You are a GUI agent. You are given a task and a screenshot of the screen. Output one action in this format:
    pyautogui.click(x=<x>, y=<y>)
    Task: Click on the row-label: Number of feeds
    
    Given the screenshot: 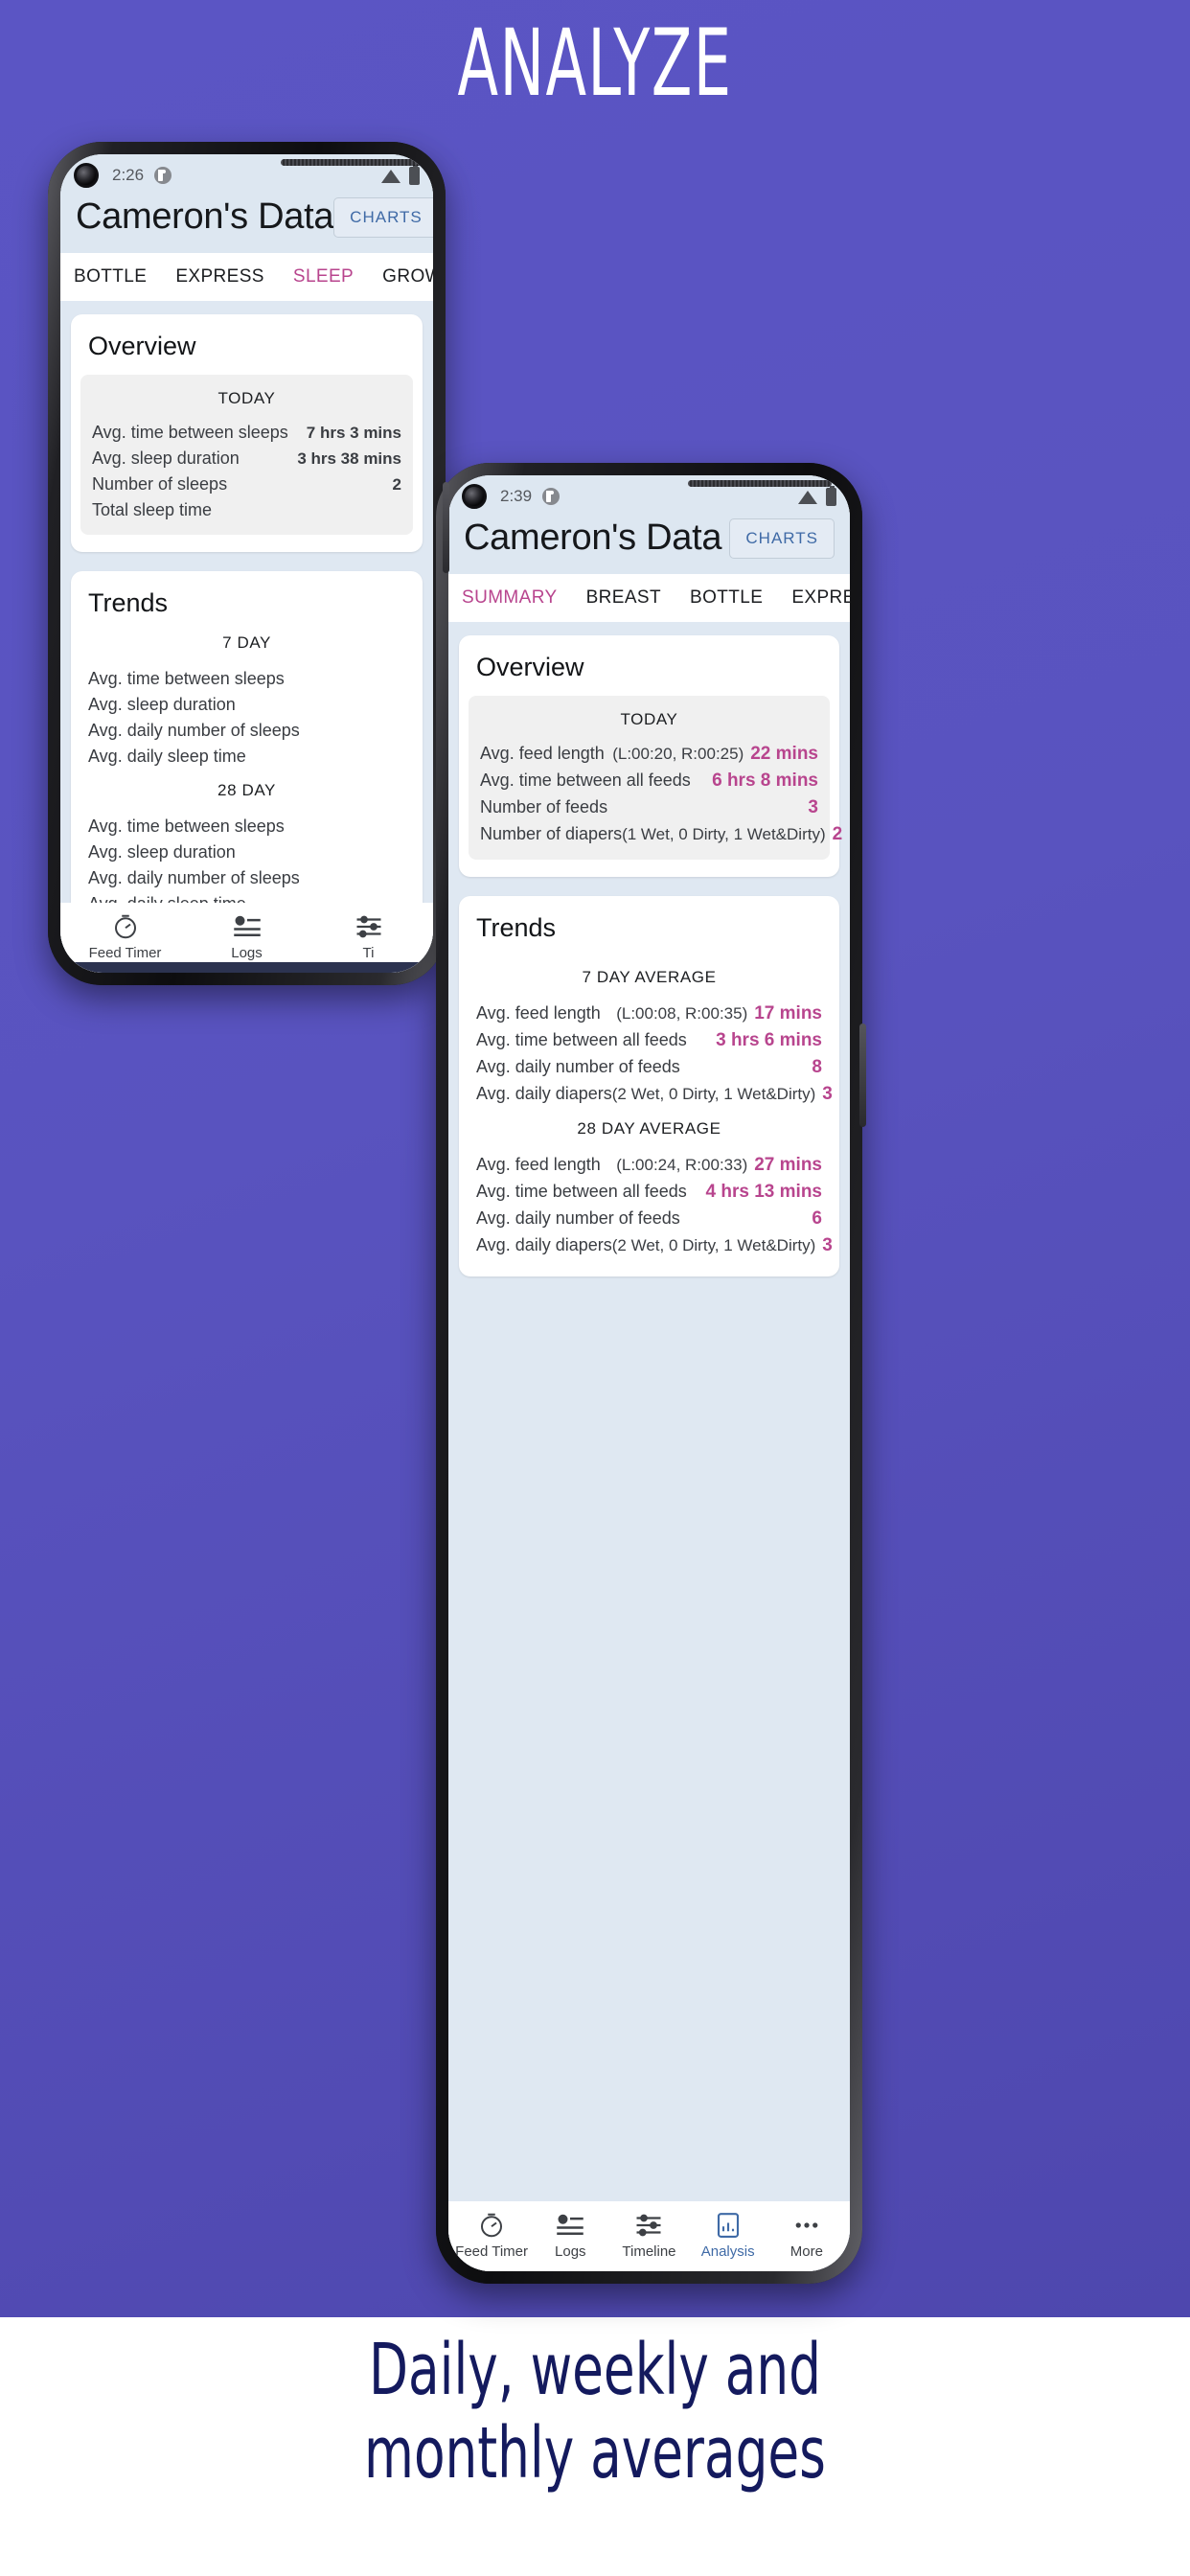 What is the action you would take?
    pyautogui.click(x=544, y=806)
    